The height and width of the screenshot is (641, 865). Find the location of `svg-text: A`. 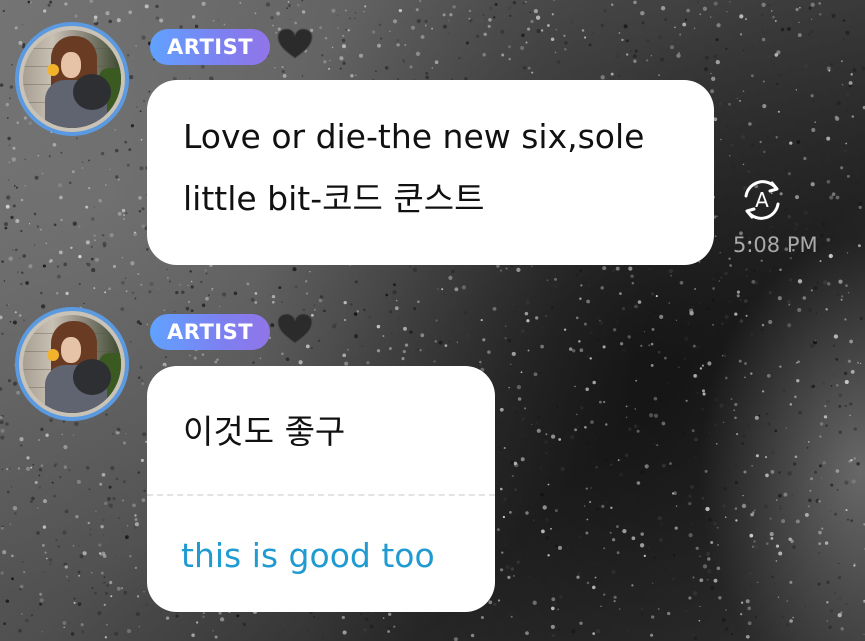

svg-text: A is located at coordinates (762, 200).